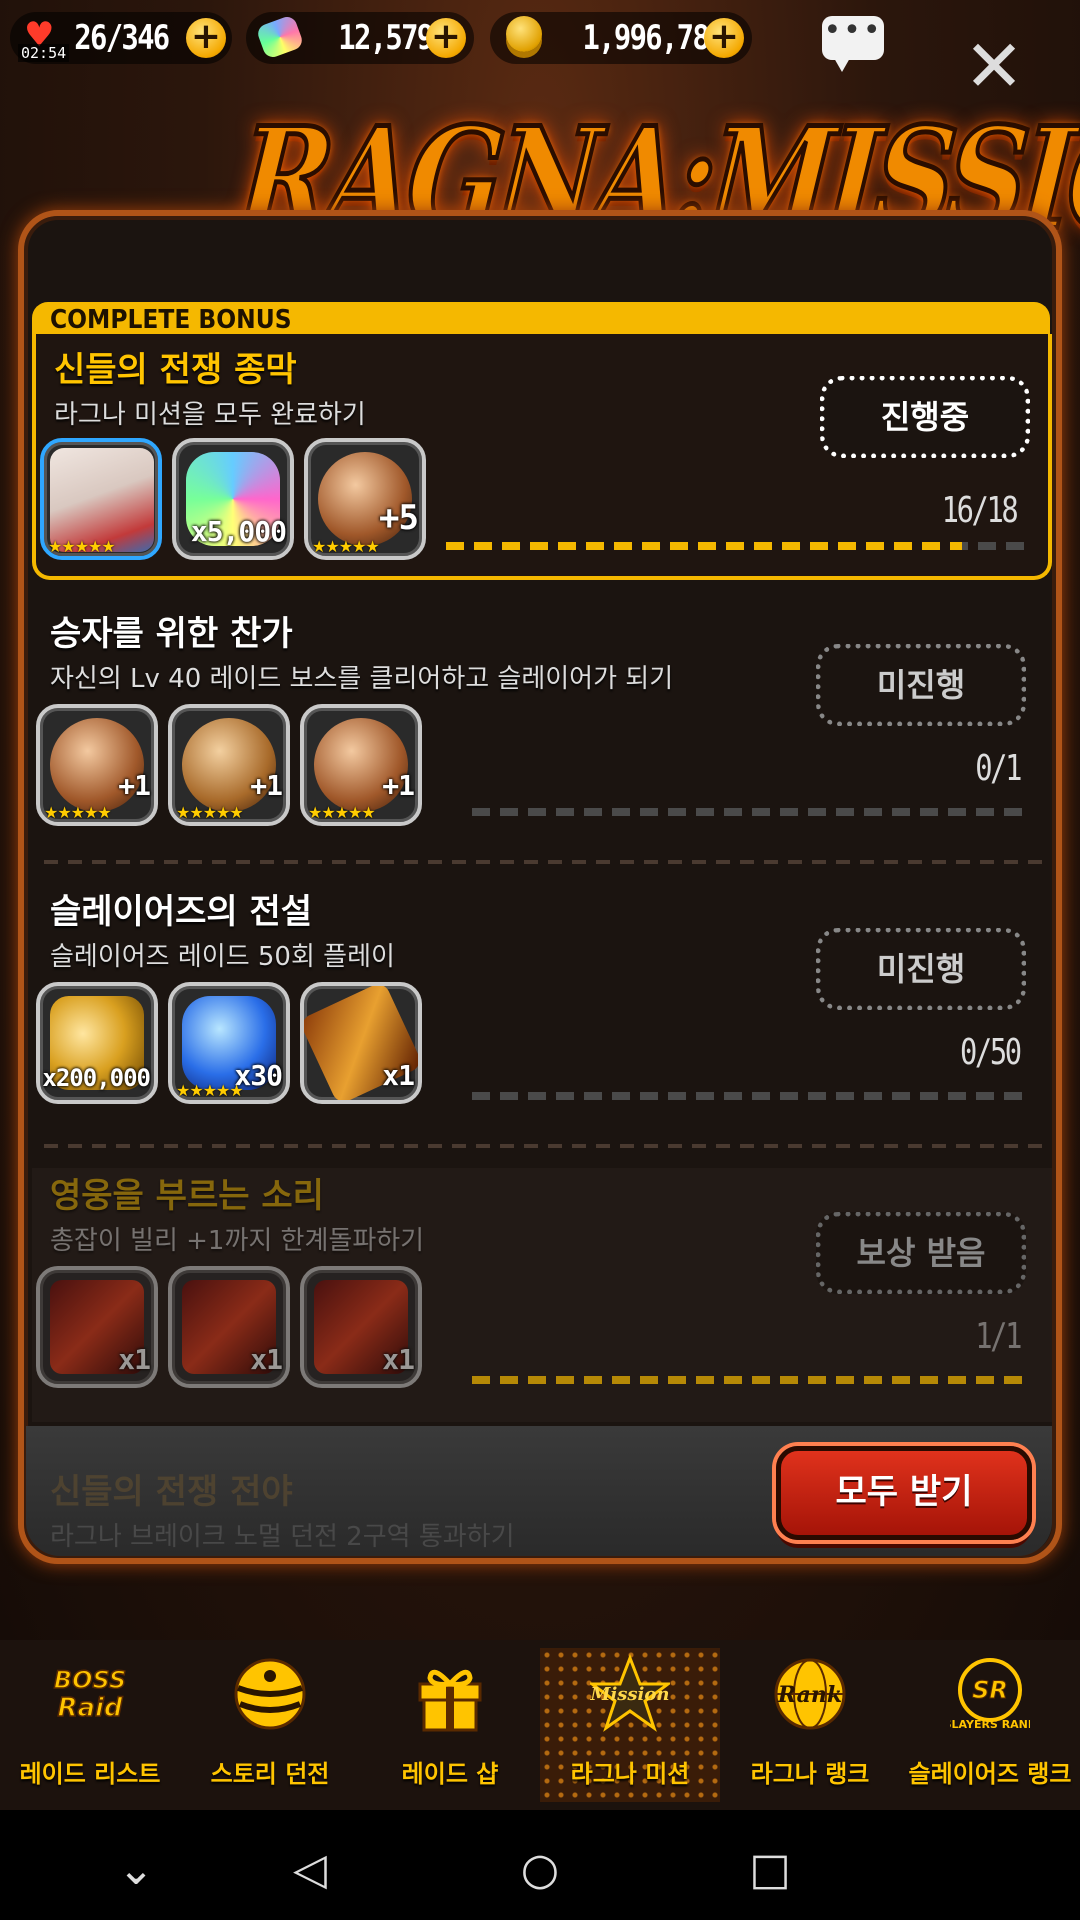  Describe the element at coordinates (238, 531) in the screenshot. I see `reward-quantity: x5,000` at that location.